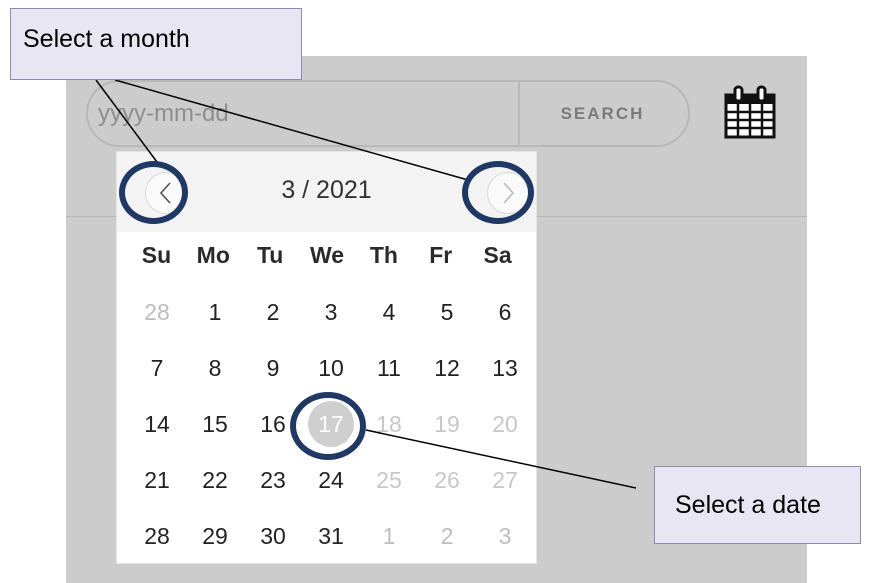 The width and height of the screenshot is (870, 583). I want to click on day-number: 12, so click(447, 367).